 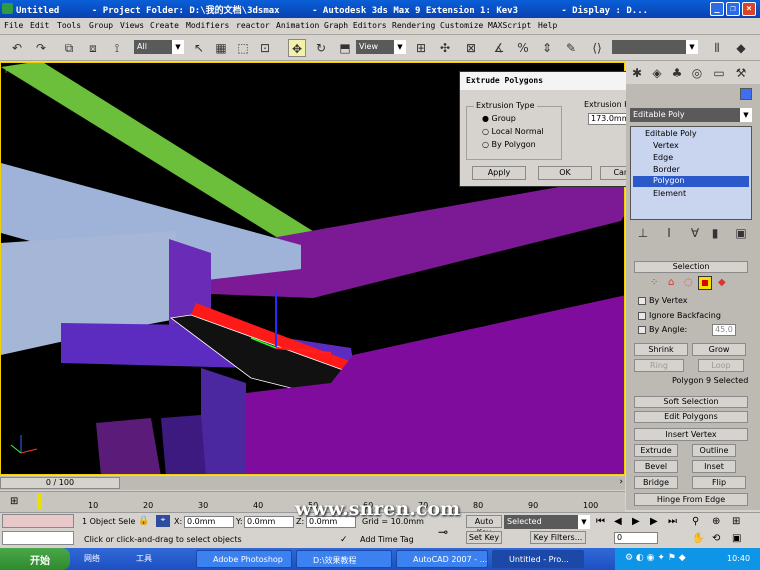 What do you see at coordinates (163, 521) in the screenshot?
I see `absolute-mode-icon: ⌖` at bounding box center [163, 521].